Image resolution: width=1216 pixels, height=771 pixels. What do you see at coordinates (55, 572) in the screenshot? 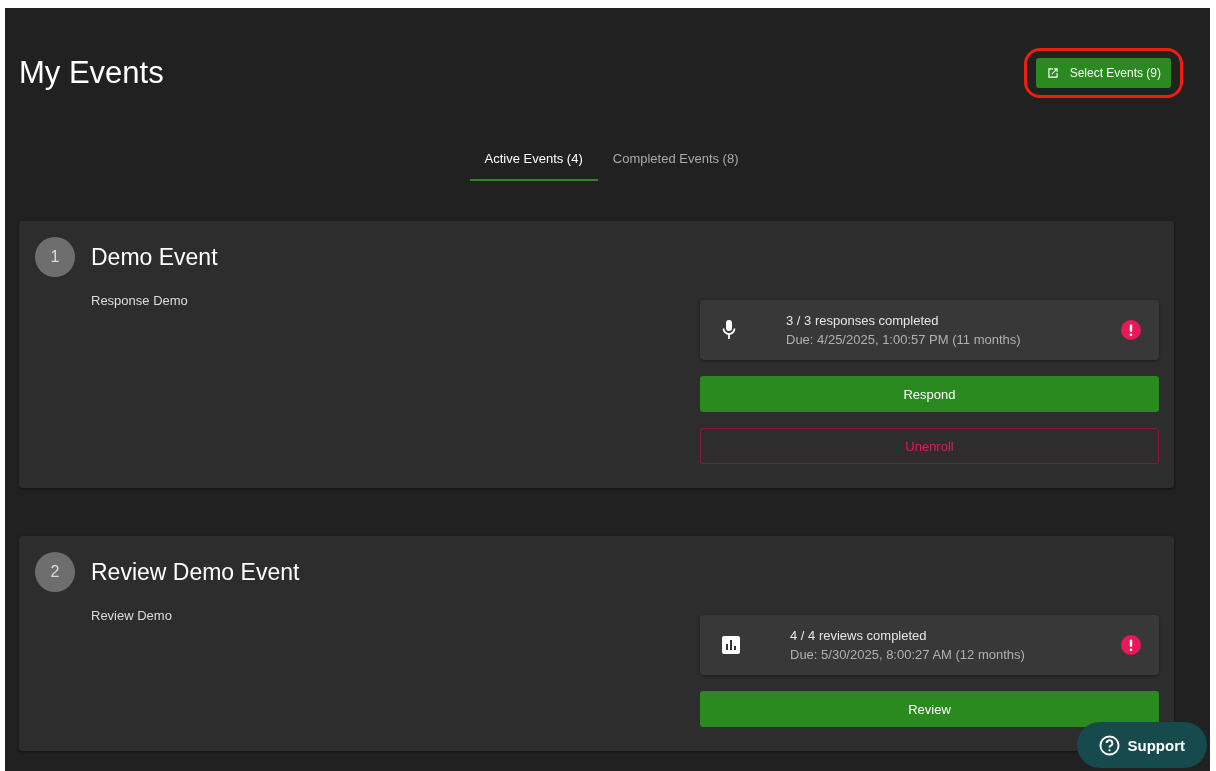
I see `event-number: 2` at bounding box center [55, 572].